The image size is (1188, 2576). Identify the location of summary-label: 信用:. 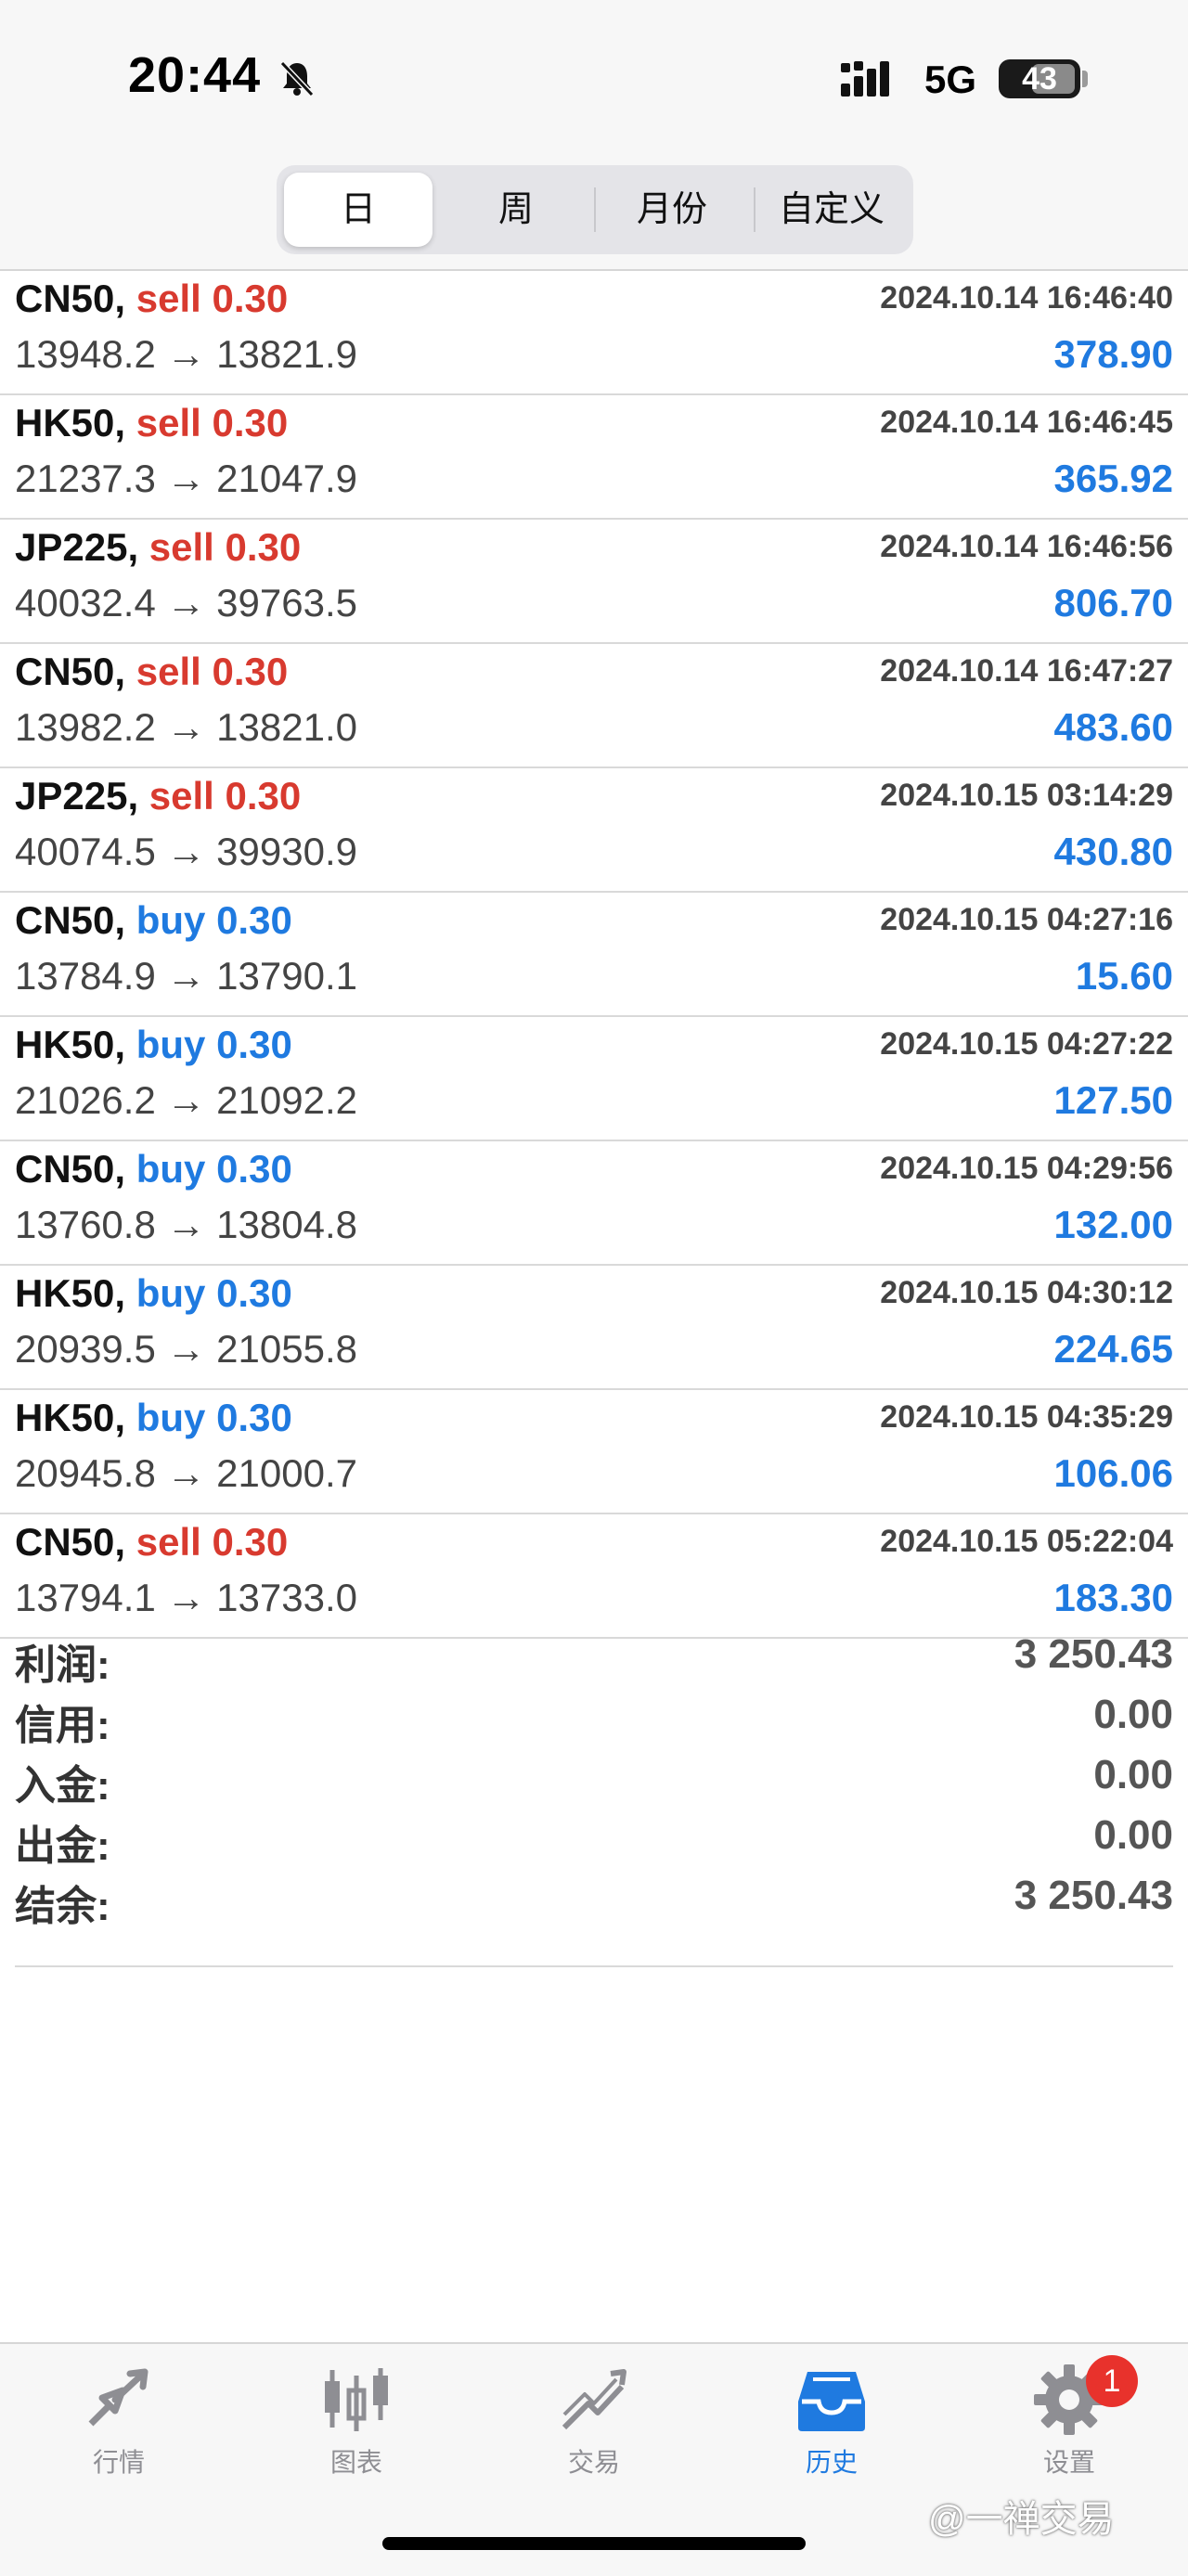
(62, 1725).